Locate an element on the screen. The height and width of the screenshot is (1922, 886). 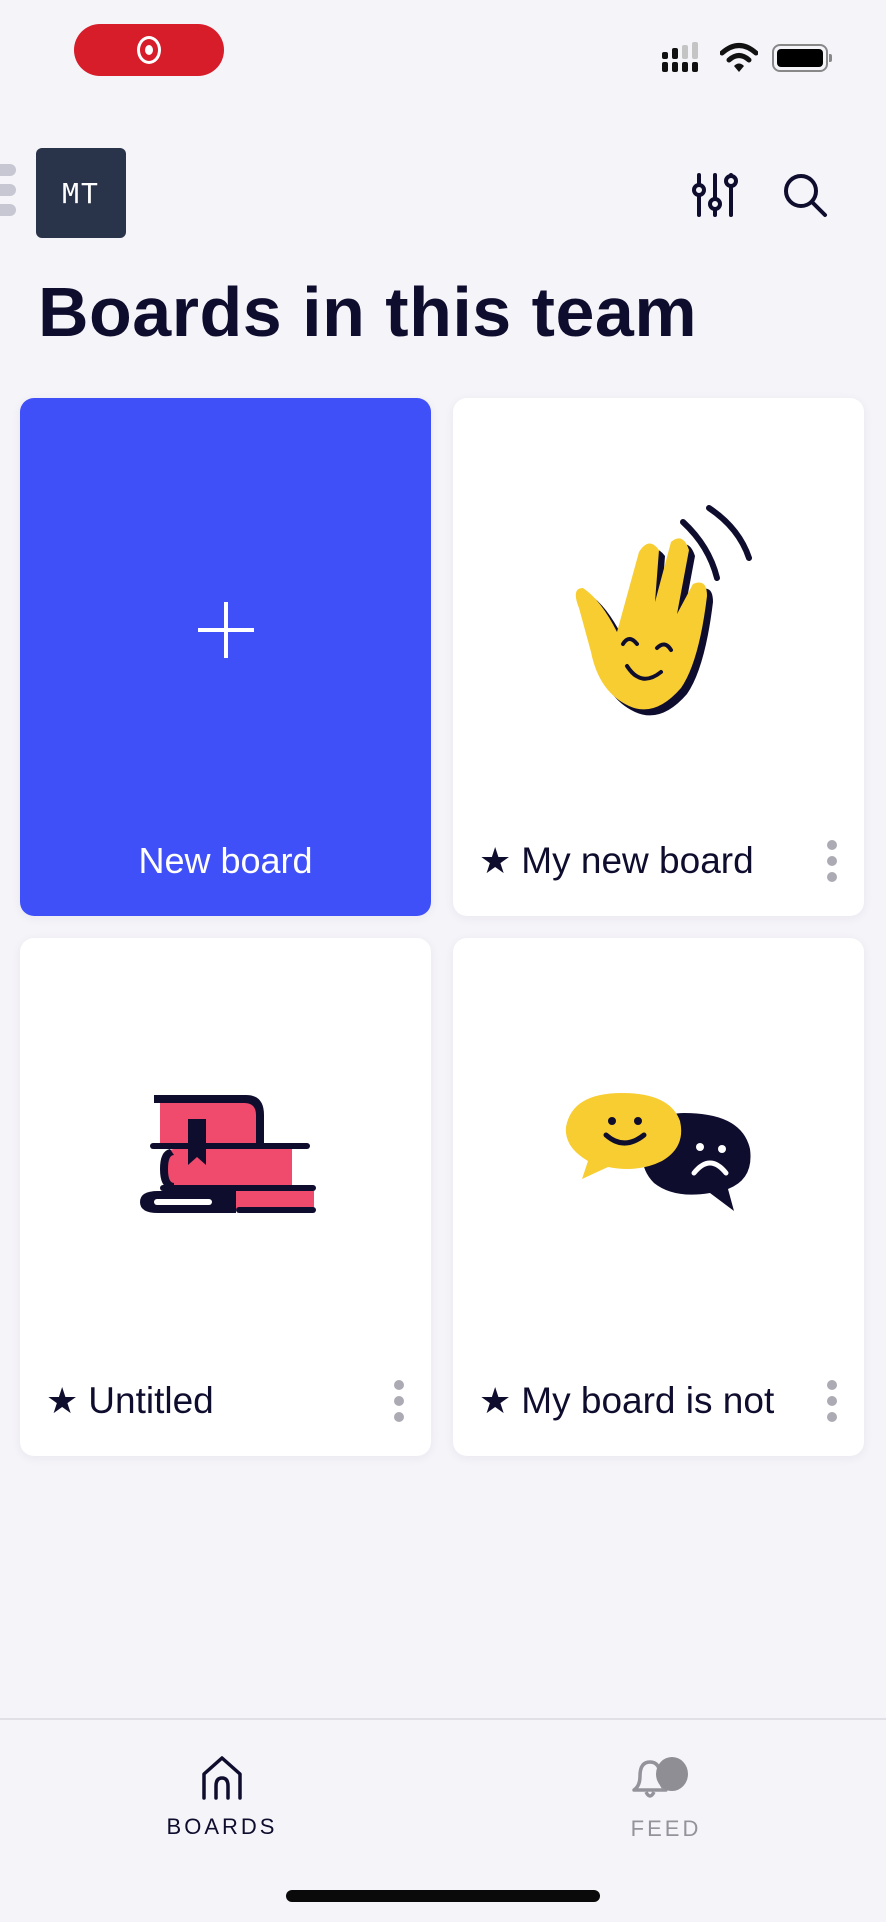
board-title: My board is not is located at coordinates (648, 1400).